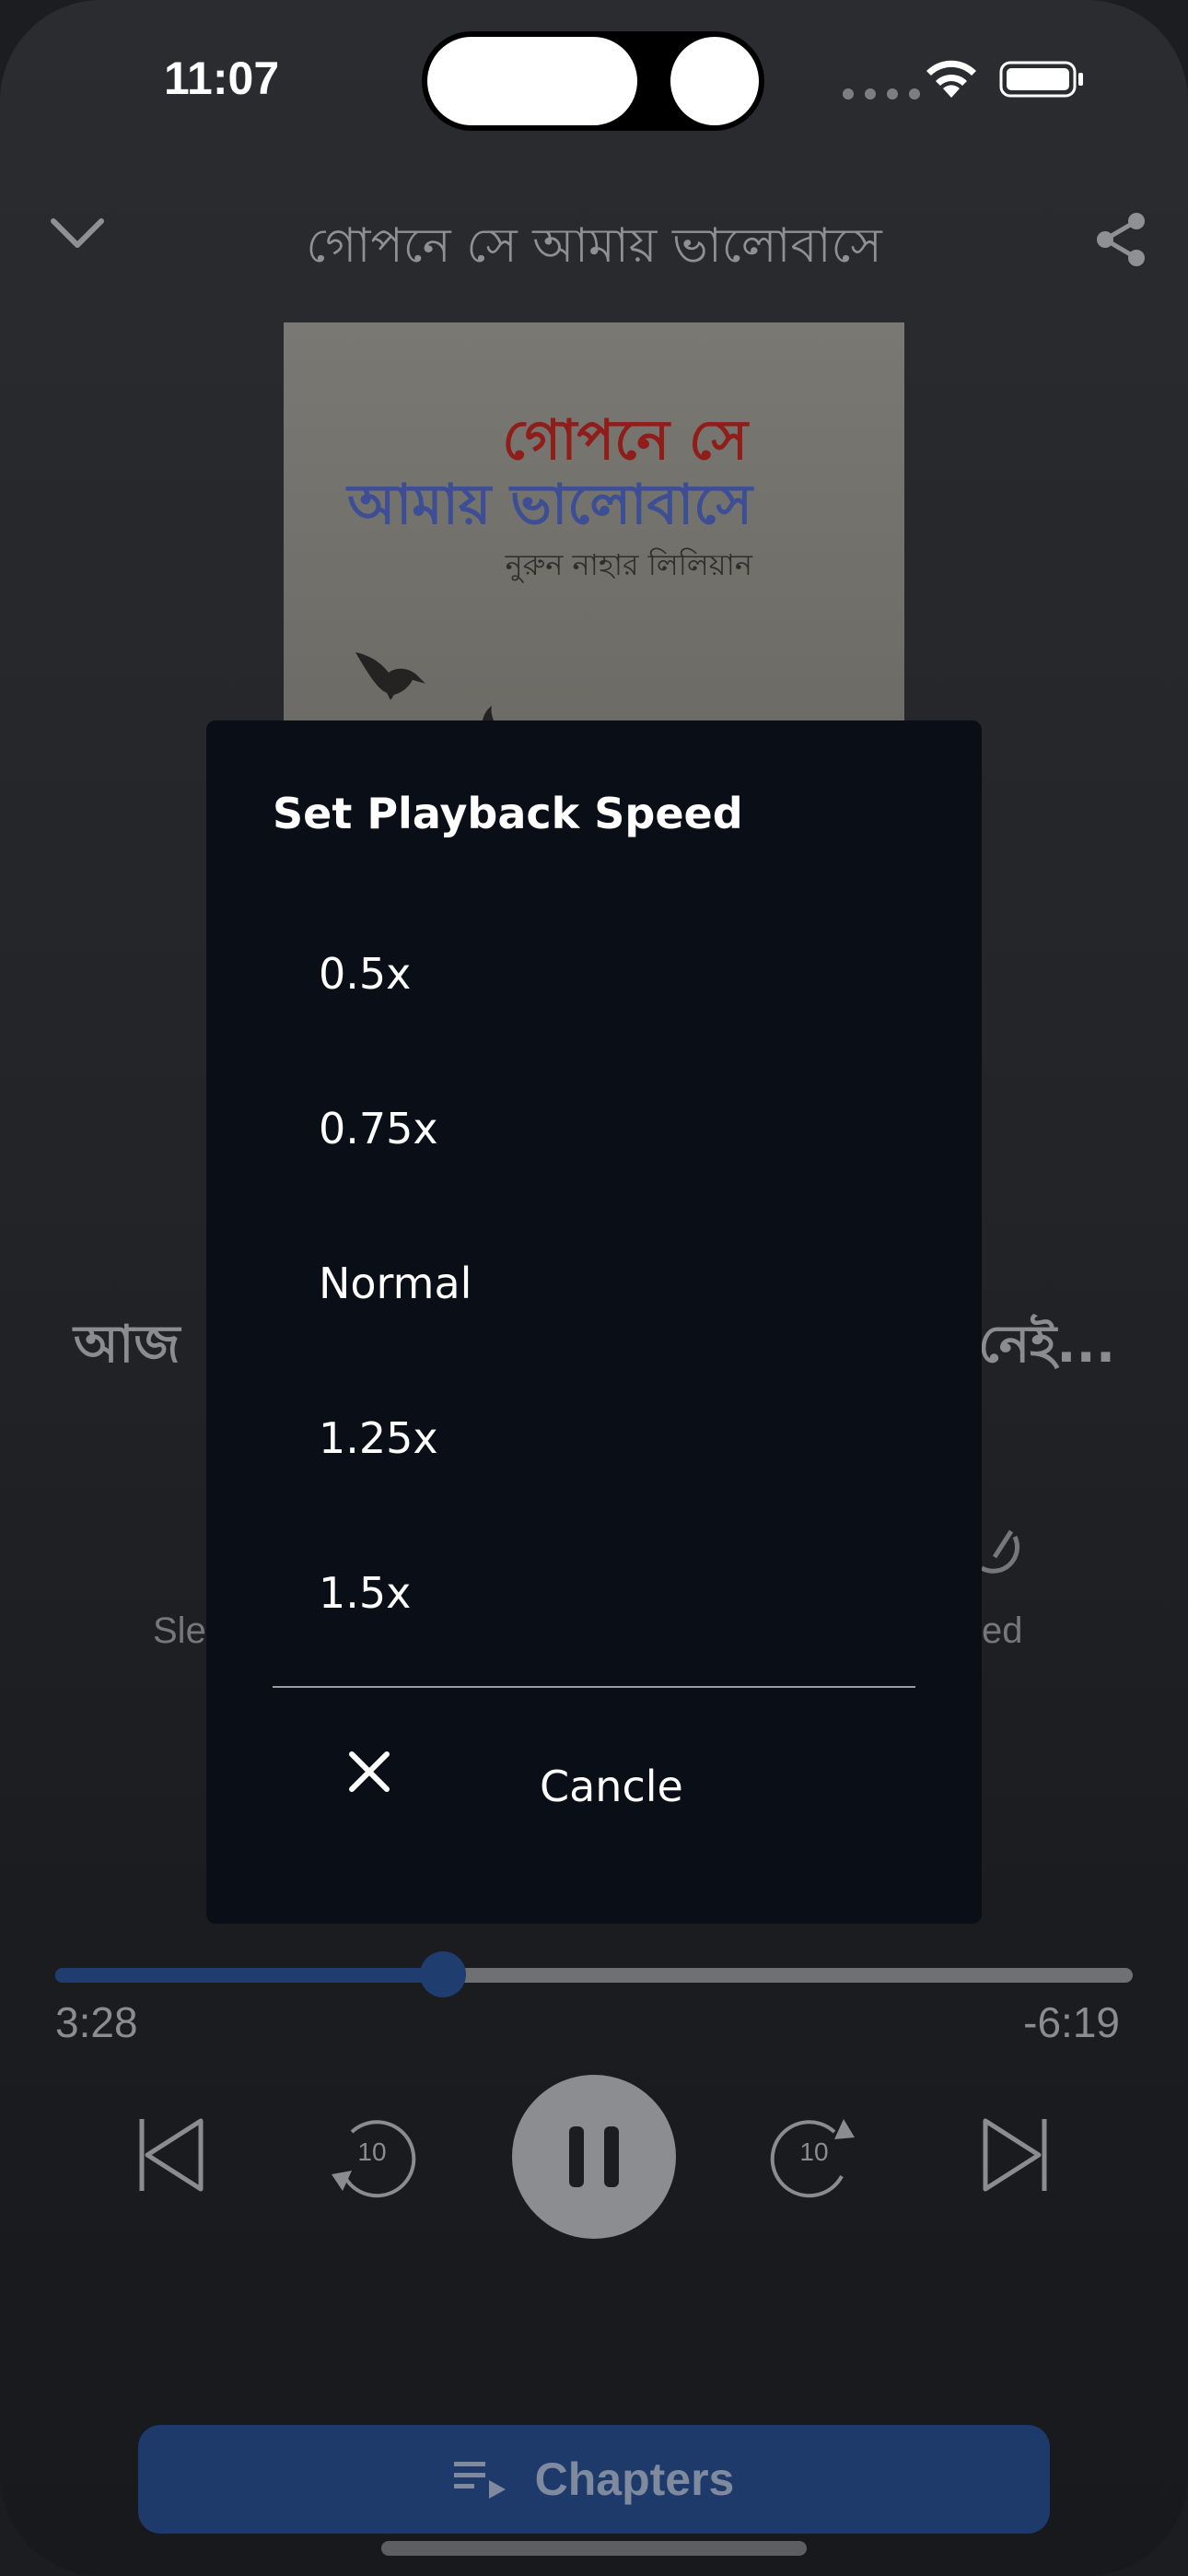 This screenshot has height=2576, width=1188. What do you see at coordinates (96, 2022) in the screenshot?
I see `elapsed-time: 3:28` at bounding box center [96, 2022].